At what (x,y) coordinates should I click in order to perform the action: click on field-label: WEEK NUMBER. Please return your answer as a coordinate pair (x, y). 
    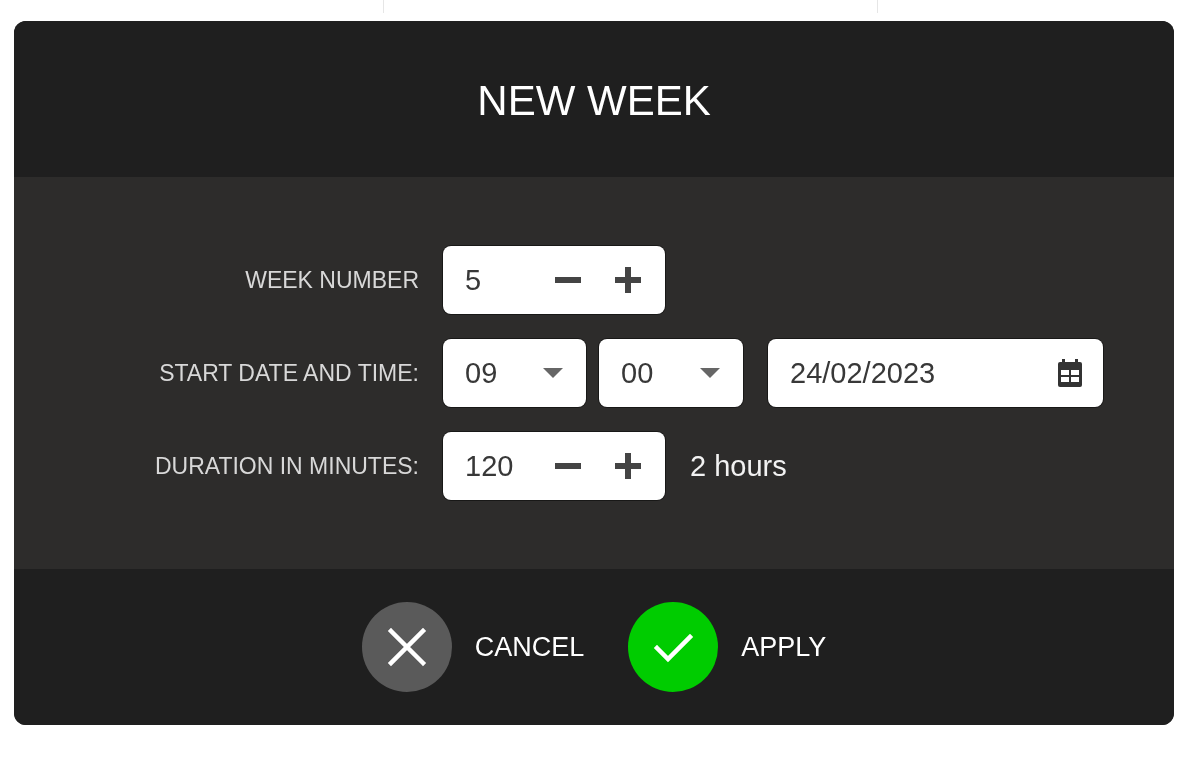
    Looking at the image, I should click on (331, 280).